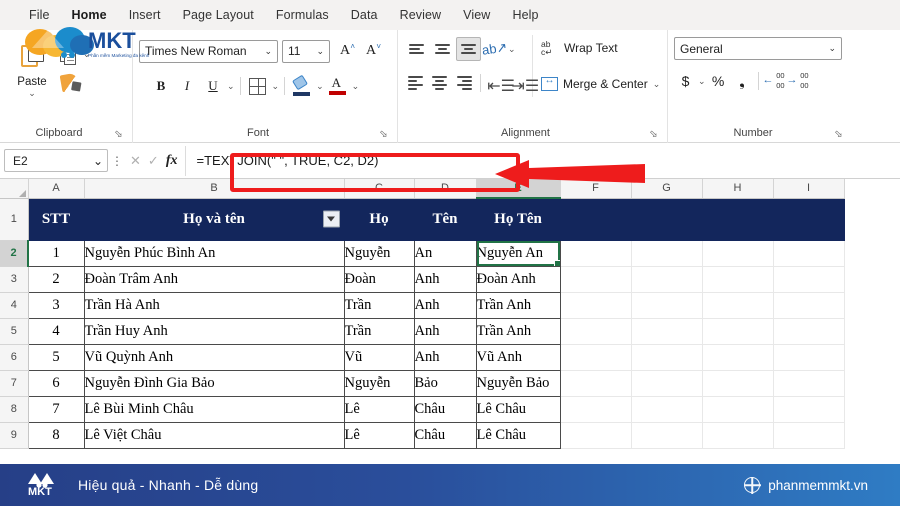 The height and width of the screenshot is (506, 900). What do you see at coordinates (702, 81) in the screenshot?
I see `currency-chevron-down-icon: ⌄` at bounding box center [702, 81].